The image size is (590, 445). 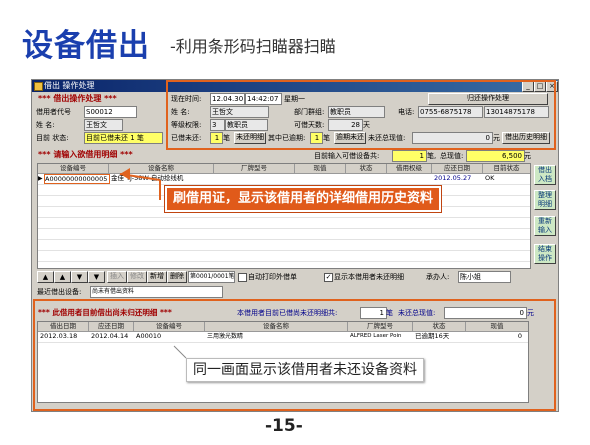 What do you see at coordinates (284, 426) in the screenshot?
I see `page-number: -15-` at bounding box center [284, 426].